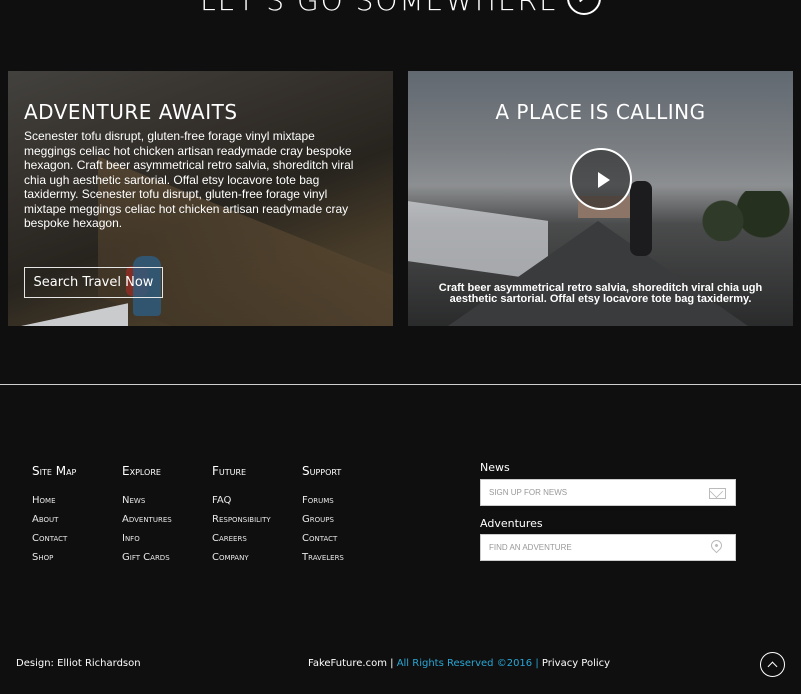 This screenshot has height=694, width=801. Describe the element at coordinates (598, 273) in the screenshot. I see `road-image` at that location.